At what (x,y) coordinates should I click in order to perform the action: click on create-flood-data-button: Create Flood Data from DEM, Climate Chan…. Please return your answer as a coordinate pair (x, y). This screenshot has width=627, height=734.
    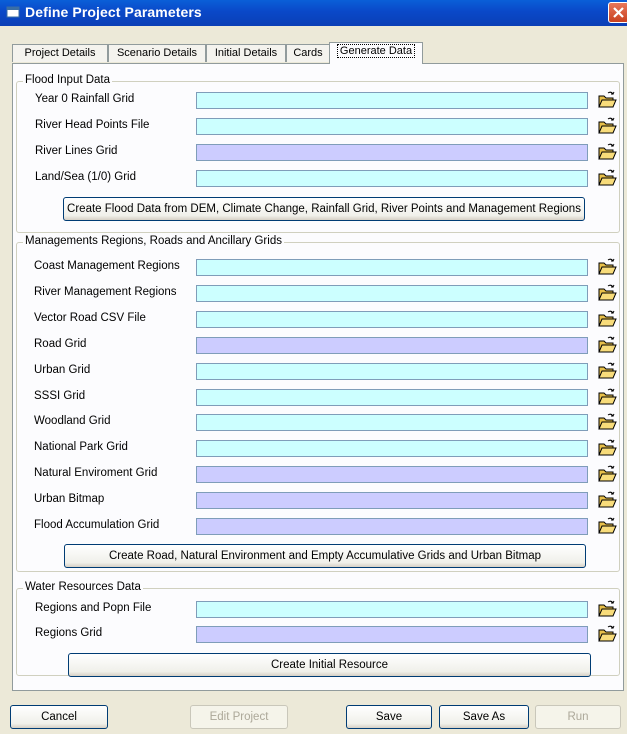
    Looking at the image, I should click on (324, 209).